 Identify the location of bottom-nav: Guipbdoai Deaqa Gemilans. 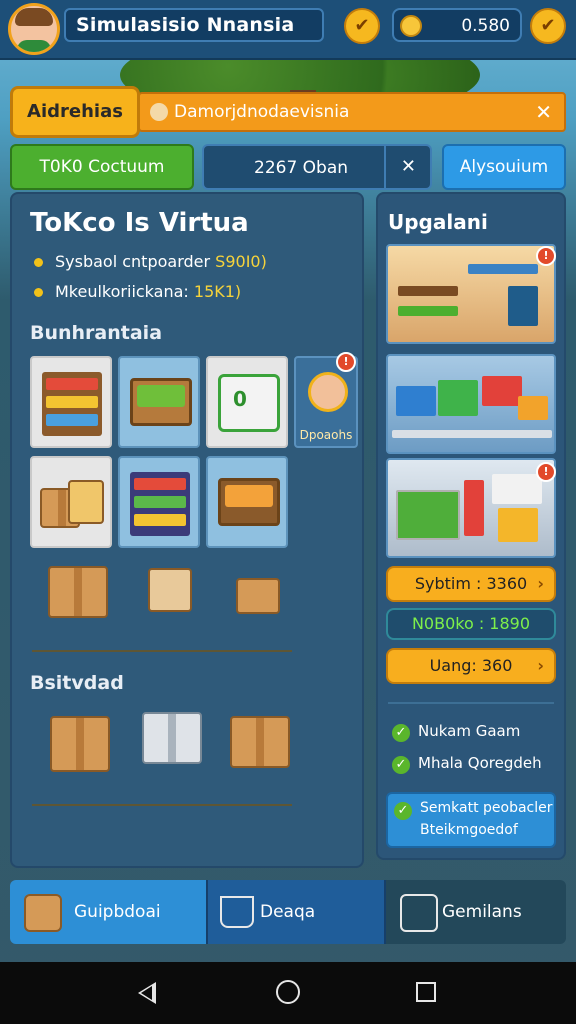
(288, 912).